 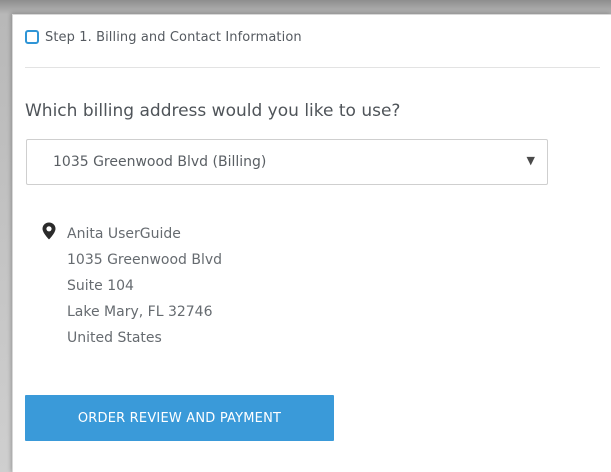 I want to click on step-title: Step 1. Billing and Contact Information, so click(x=173, y=37).